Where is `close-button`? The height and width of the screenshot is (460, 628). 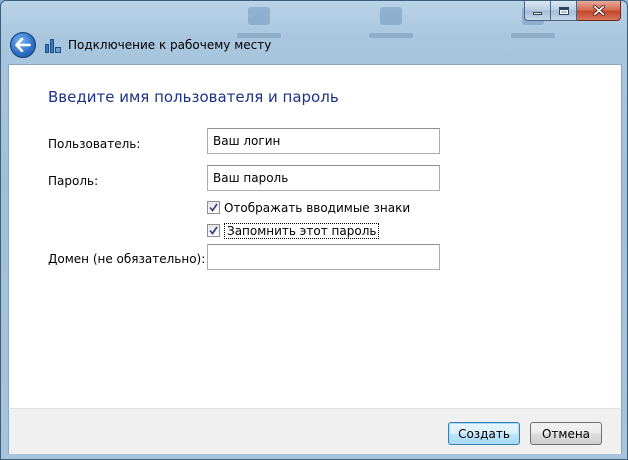
close-button is located at coordinates (599, 11).